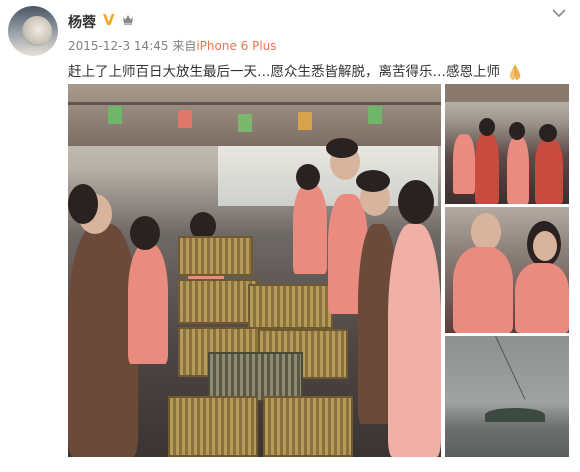 The width and height of the screenshot is (580, 472). I want to click on avatar, so click(33, 31).